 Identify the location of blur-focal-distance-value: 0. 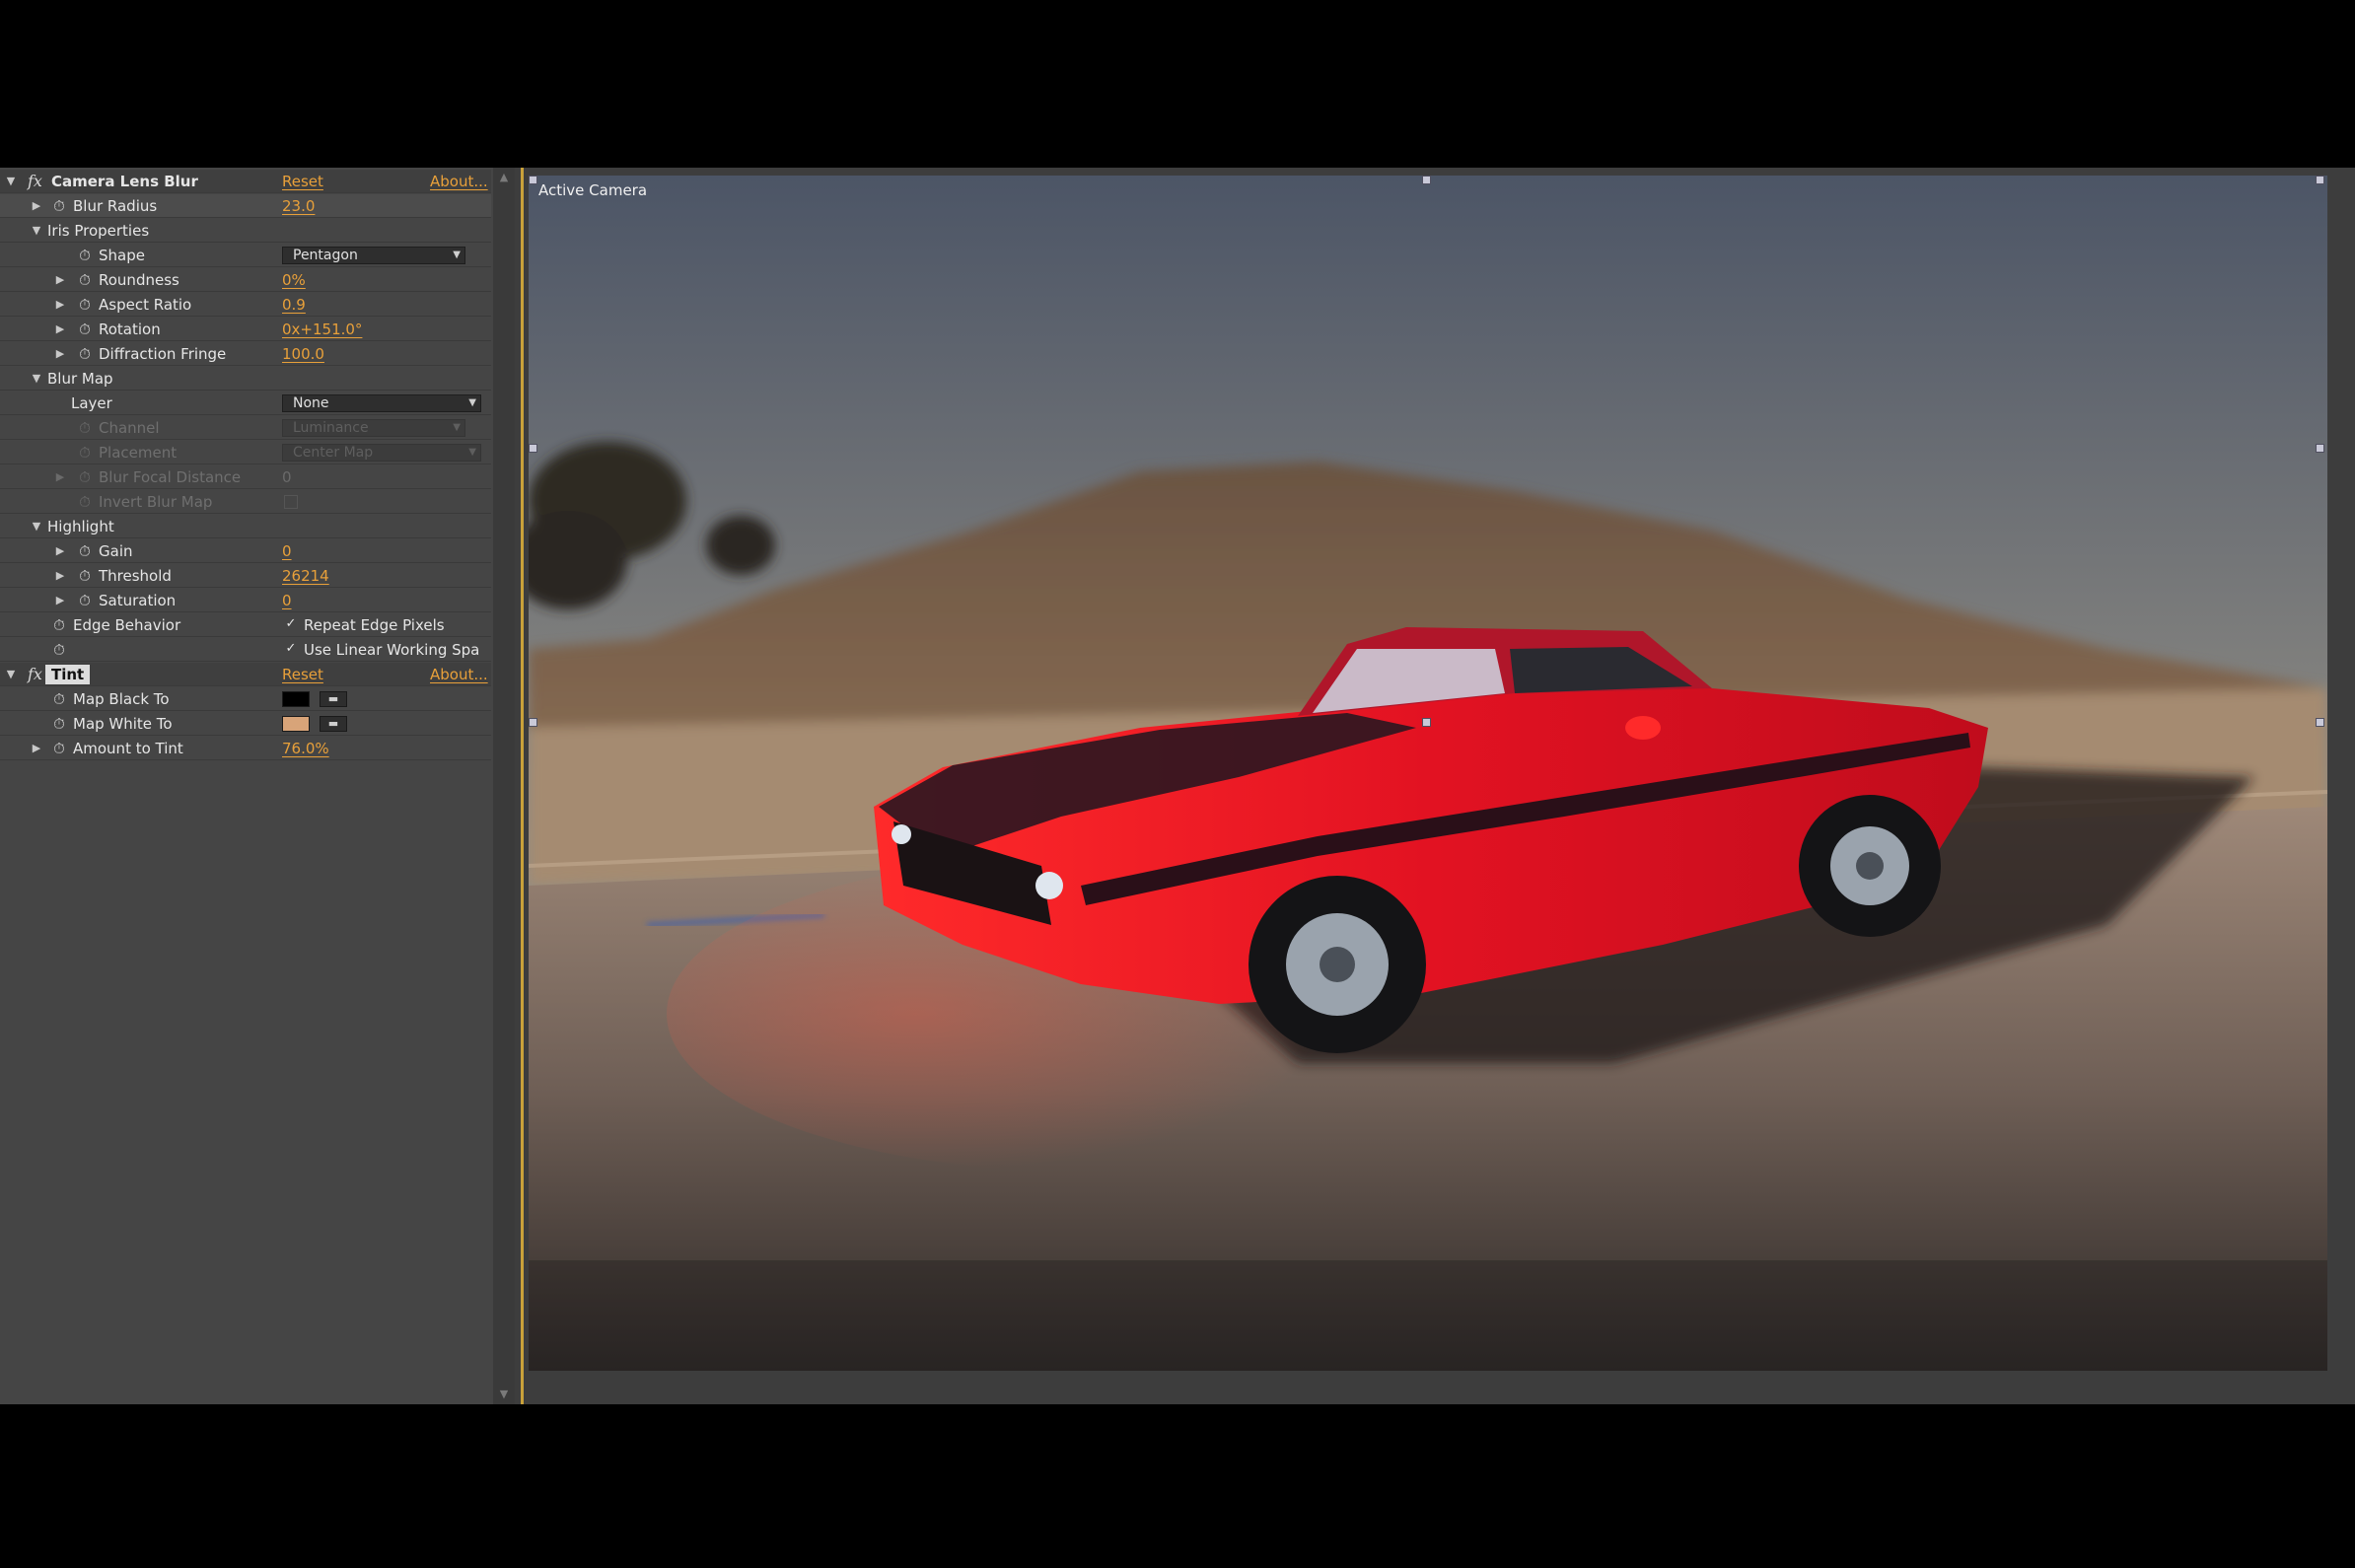
(287, 477).